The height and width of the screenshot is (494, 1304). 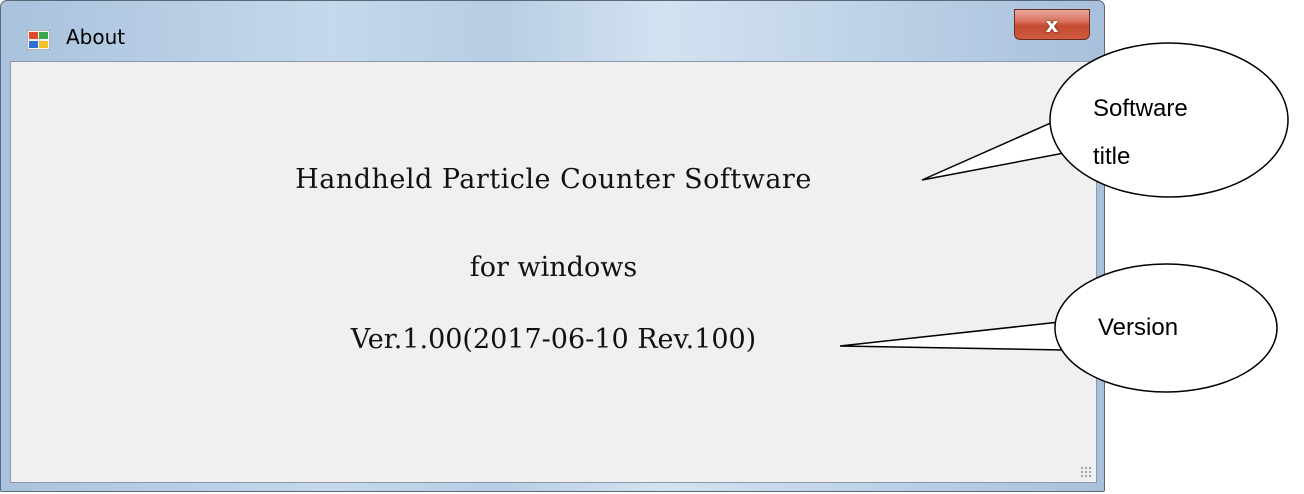 I want to click on resize-grip-icon, so click(x=1086, y=472).